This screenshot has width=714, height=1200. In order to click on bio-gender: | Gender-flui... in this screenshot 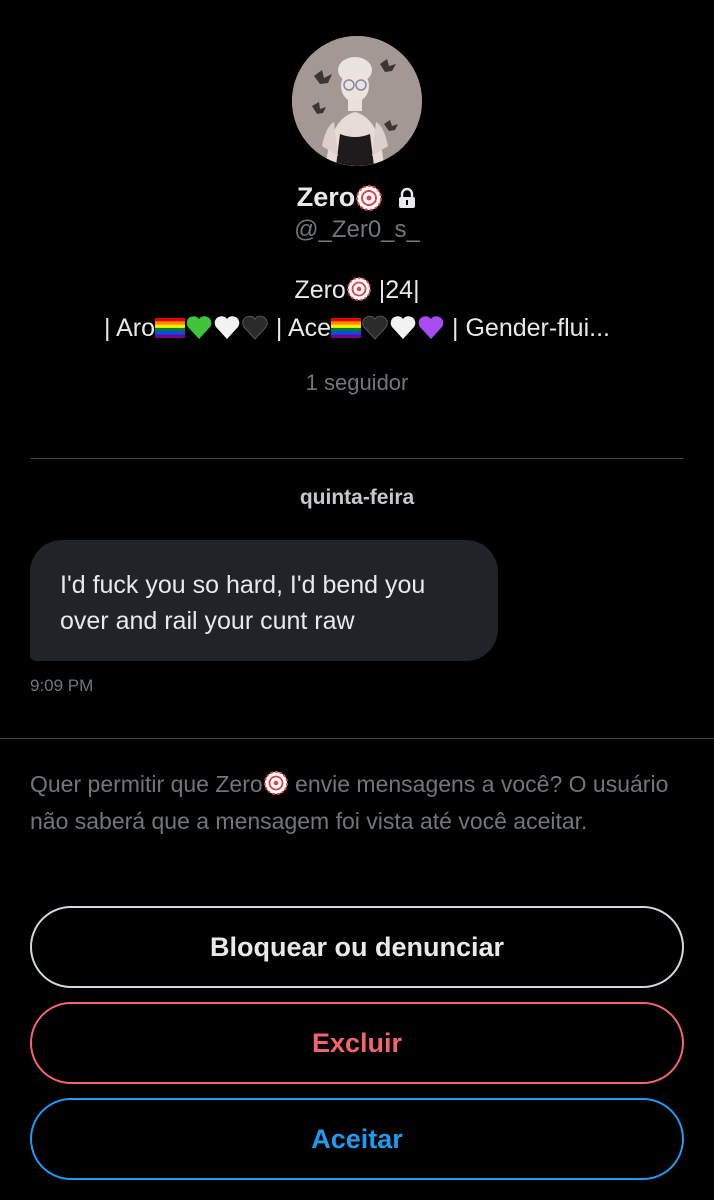, I will do `click(527, 328)`.